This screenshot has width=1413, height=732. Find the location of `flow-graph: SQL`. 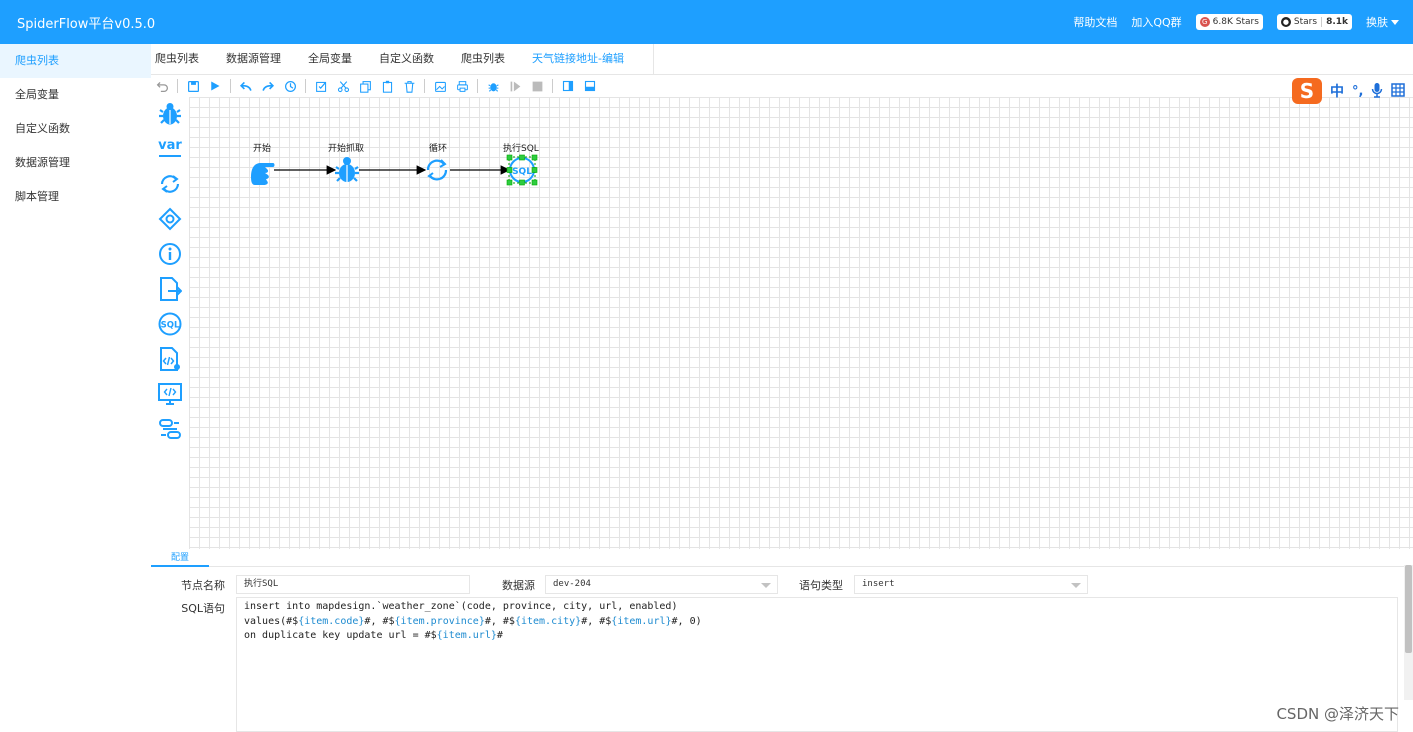

flow-graph: SQL is located at coordinates (394, 170).